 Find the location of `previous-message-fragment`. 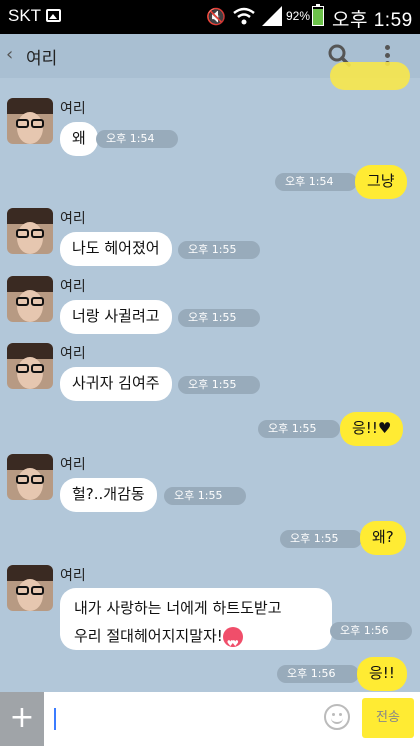

previous-message-fragment is located at coordinates (370, 76).